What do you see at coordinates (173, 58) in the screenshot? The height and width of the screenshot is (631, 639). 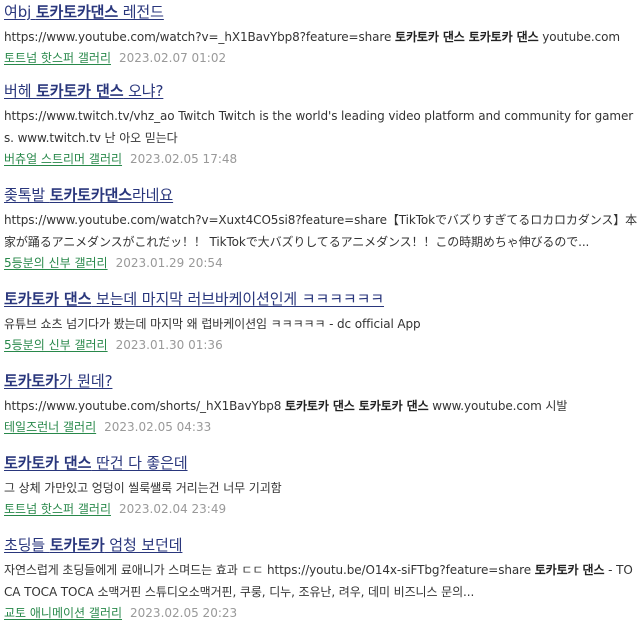 I see `post-date: 2023.02.07 01:02` at bounding box center [173, 58].